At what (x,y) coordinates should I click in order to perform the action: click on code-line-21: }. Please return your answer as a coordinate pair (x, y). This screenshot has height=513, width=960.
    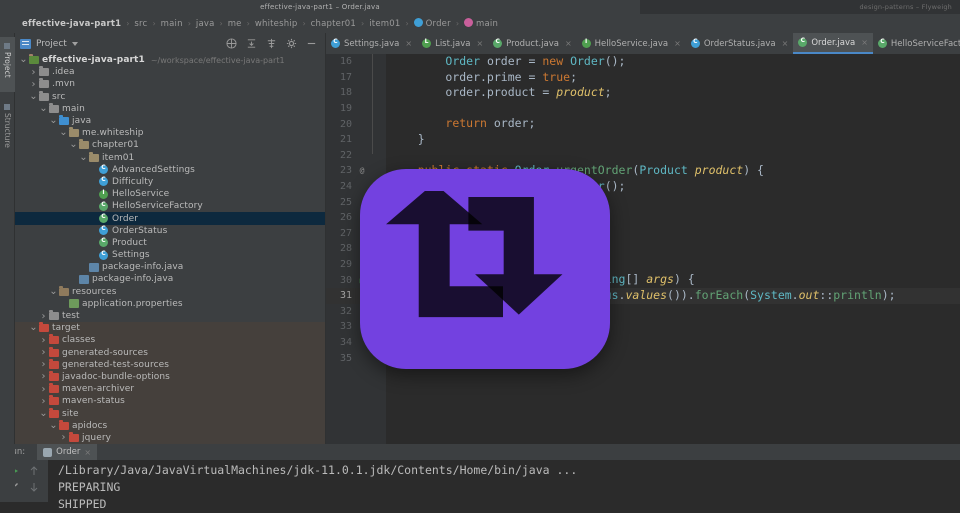
    Looking at the image, I should click on (673, 140).